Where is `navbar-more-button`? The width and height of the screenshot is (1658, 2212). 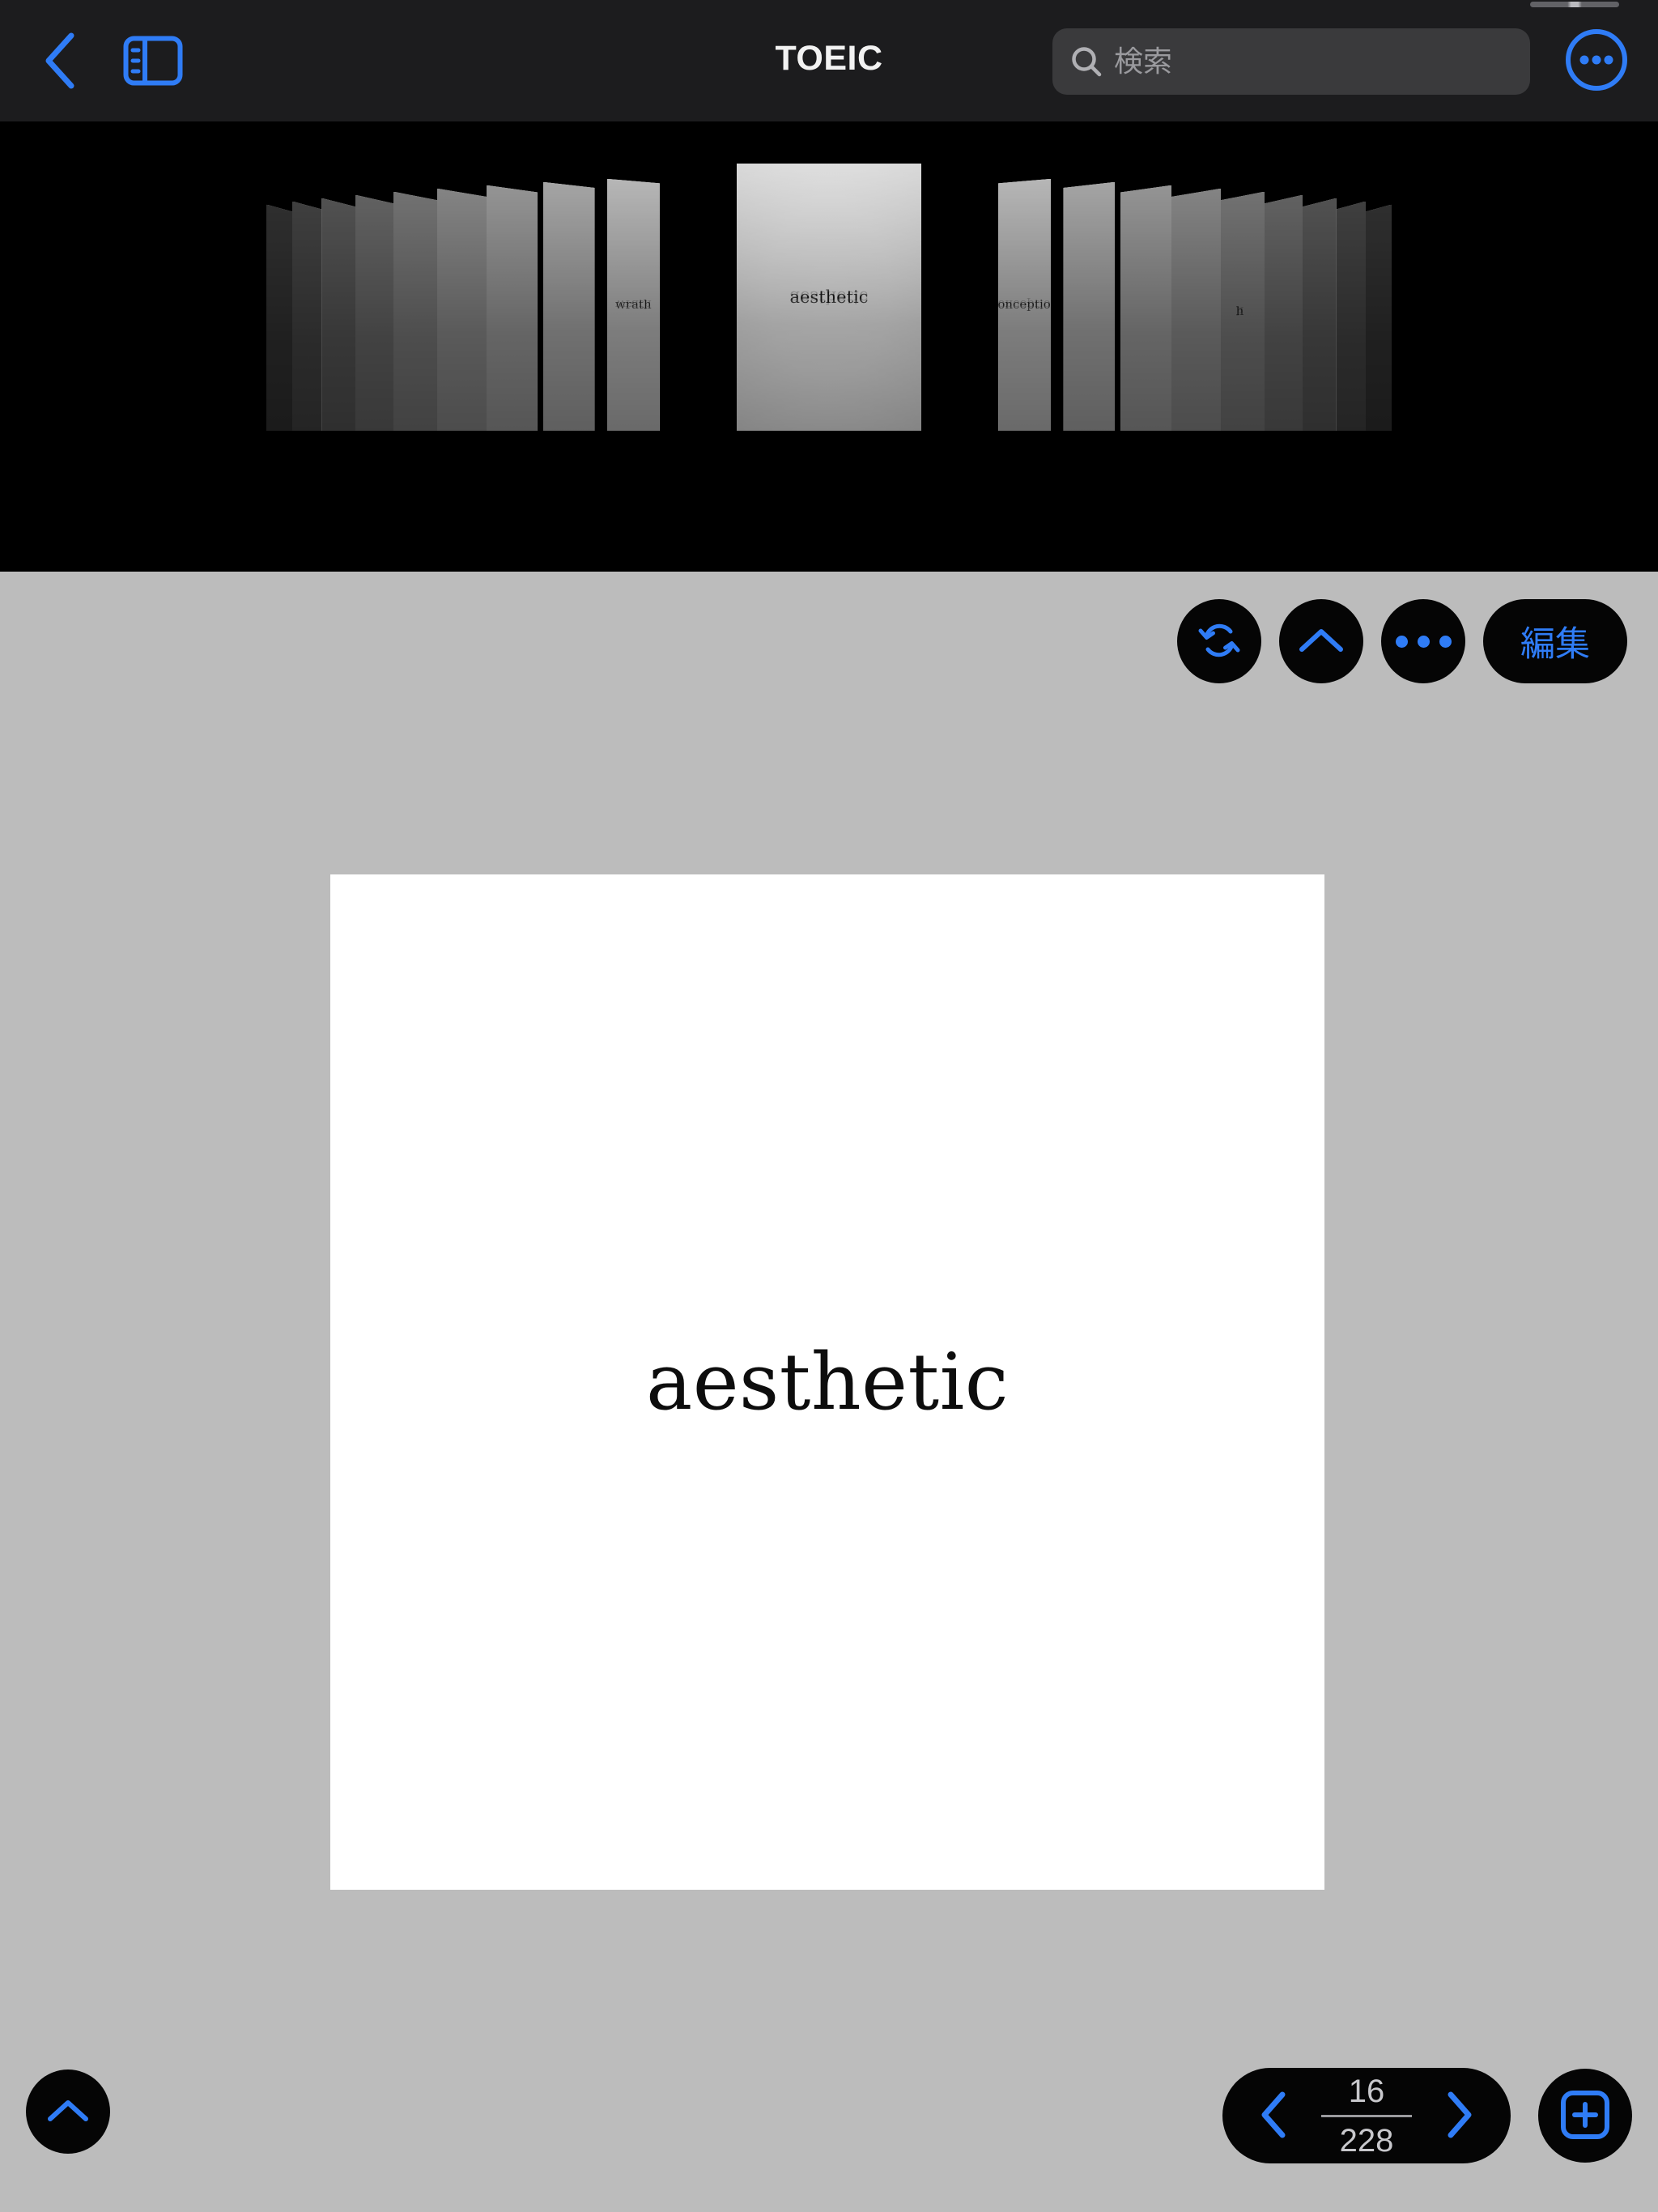 navbar-more-button is located at coordinates (1596, 62).